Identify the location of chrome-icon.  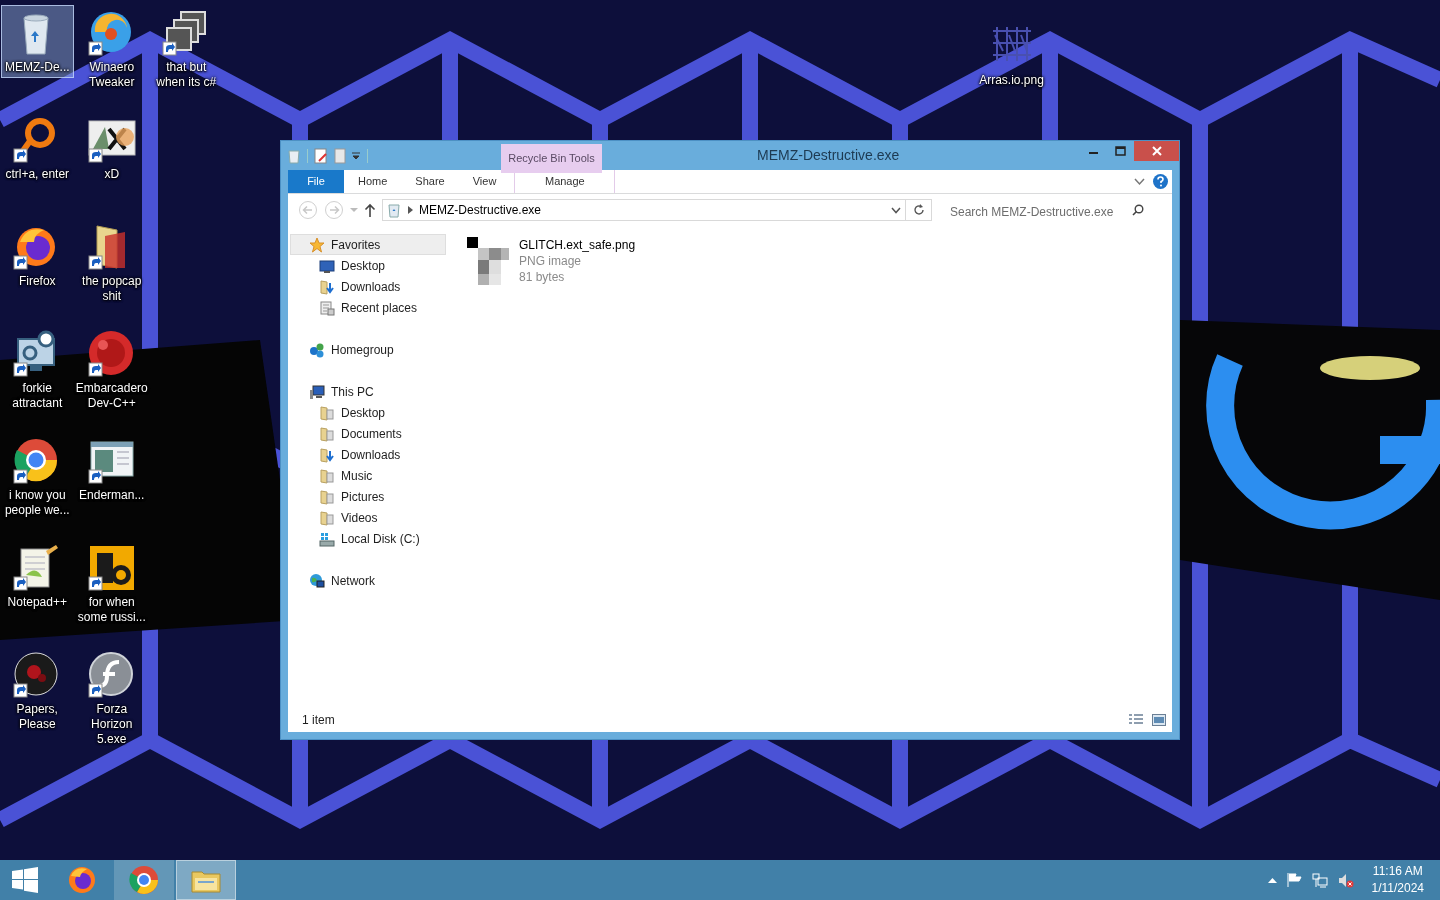
(144, 880).